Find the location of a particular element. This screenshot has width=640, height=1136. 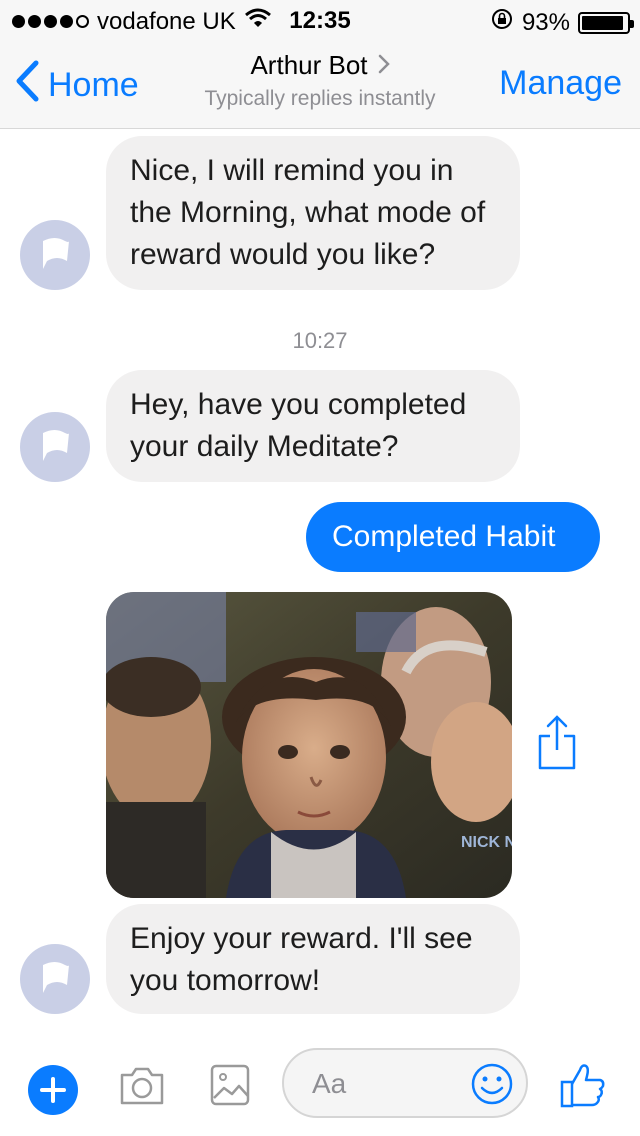

chevron-right-icon is located at coordinates (384, 65).